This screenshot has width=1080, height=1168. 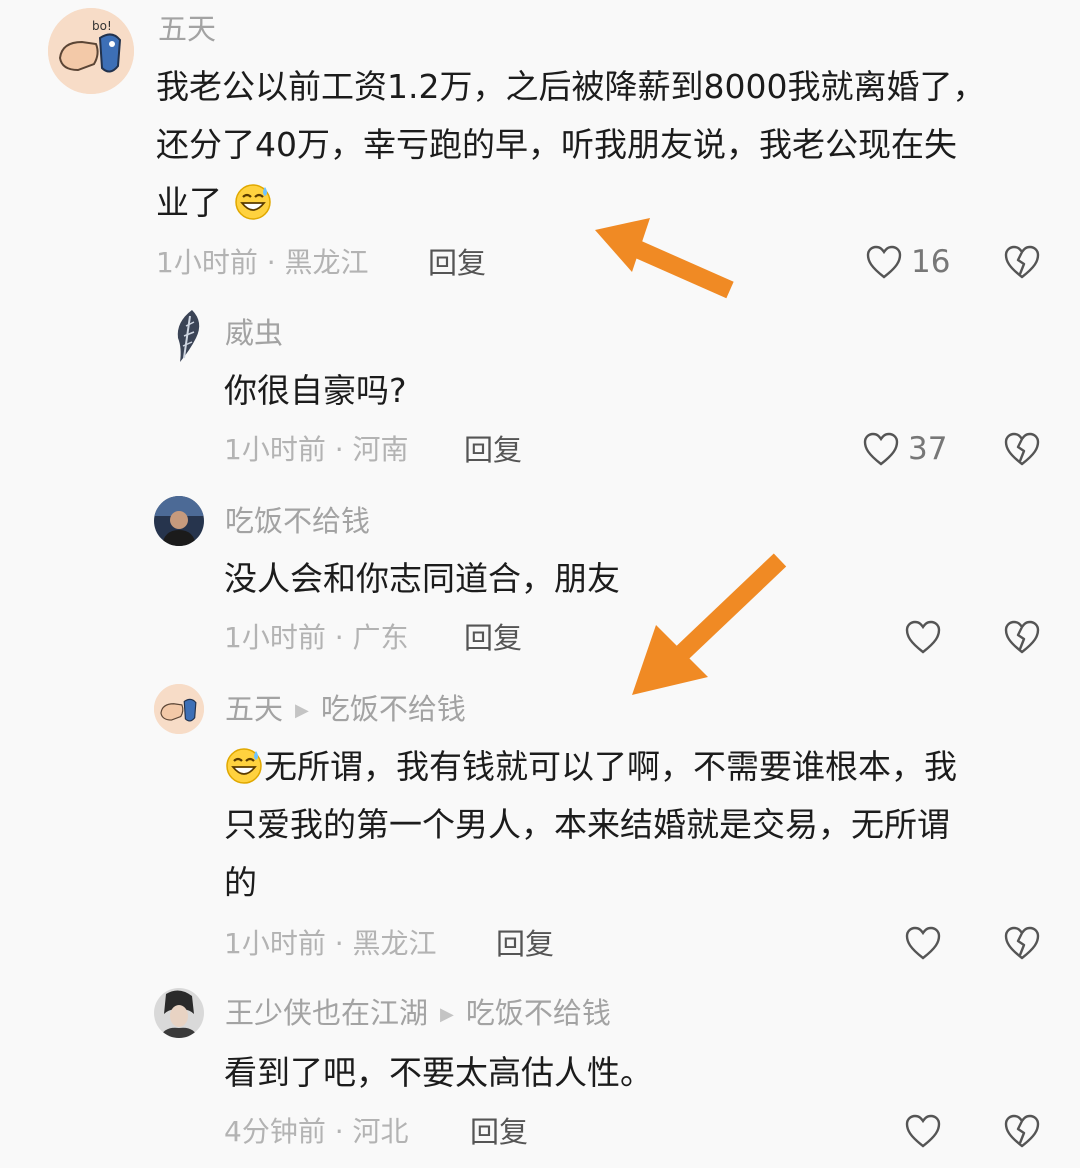 I want to click on like-count: 16, so click(x=931, y=262).